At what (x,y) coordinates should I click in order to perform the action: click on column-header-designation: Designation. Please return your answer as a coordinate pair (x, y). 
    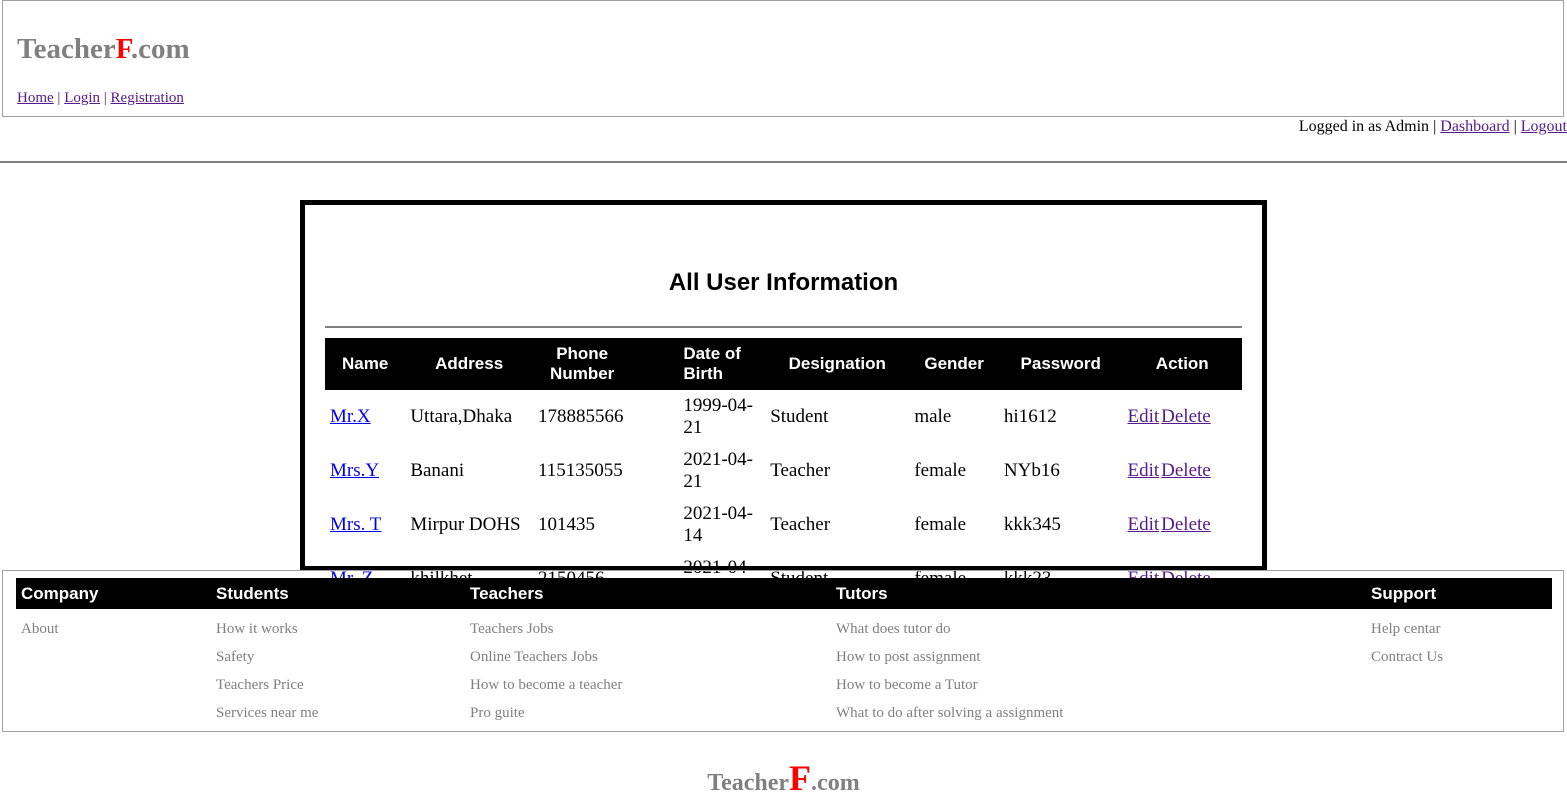
    Looking at the image, I should click on (837, 364).